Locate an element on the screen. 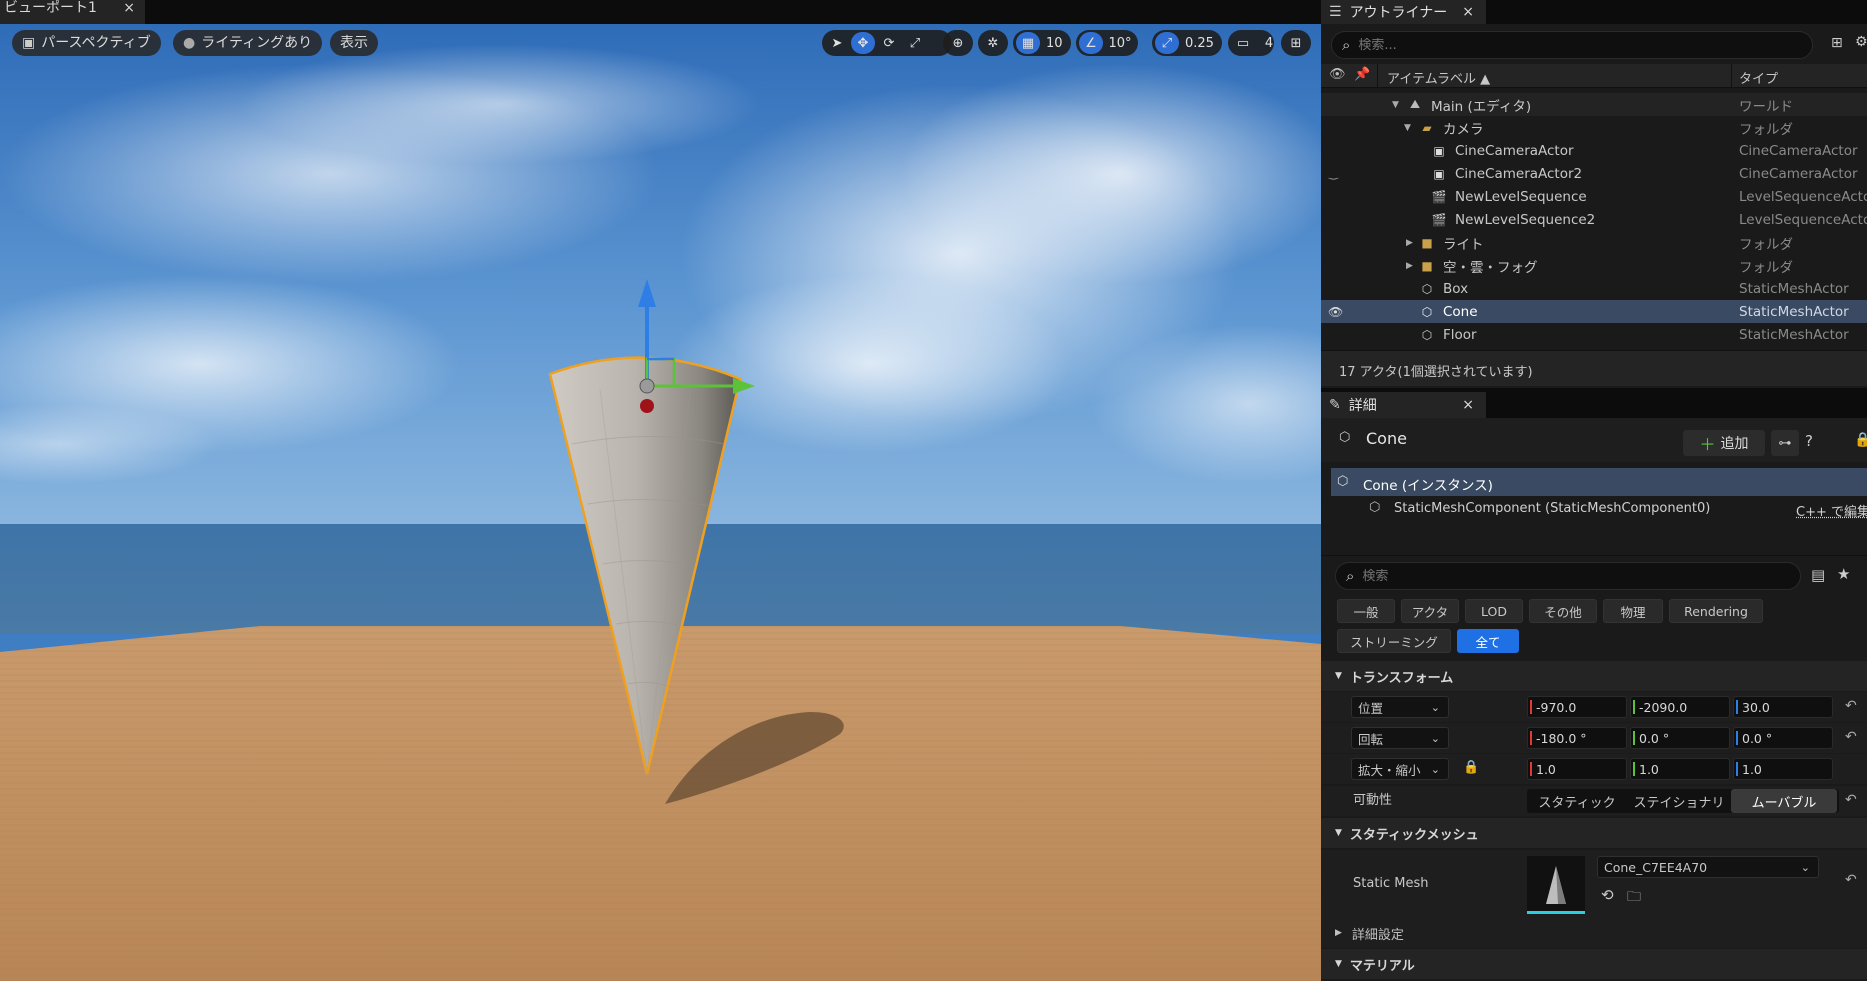  table-view-icon: ▤ is located at coordinates (1818, 575).